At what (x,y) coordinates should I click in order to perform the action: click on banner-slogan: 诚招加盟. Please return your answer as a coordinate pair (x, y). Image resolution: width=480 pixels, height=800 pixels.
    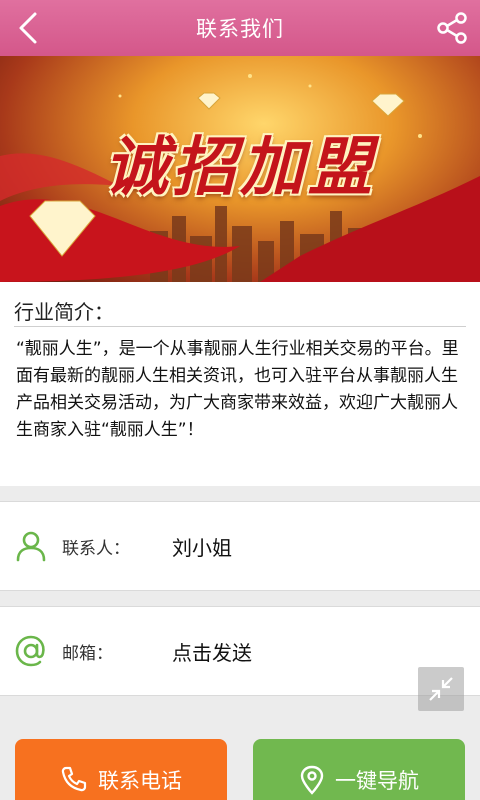
    Looking at the image, I should click on (240, 167).